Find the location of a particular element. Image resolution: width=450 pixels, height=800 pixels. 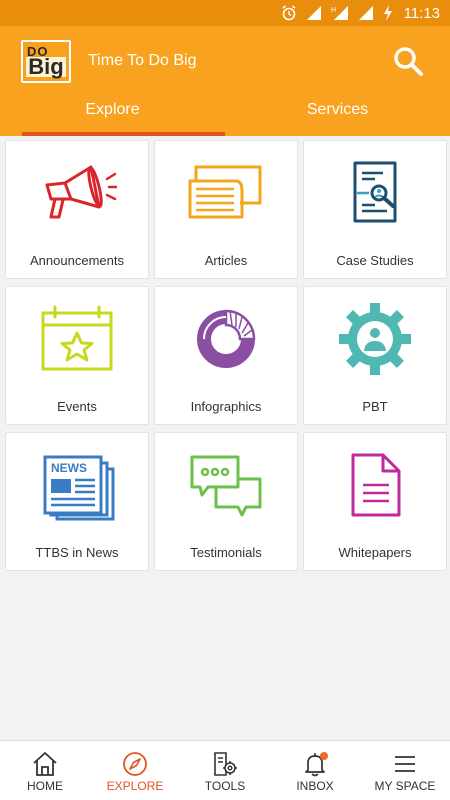

tile-whitepapers: Whitepapers is located at coordinates (375, 501).